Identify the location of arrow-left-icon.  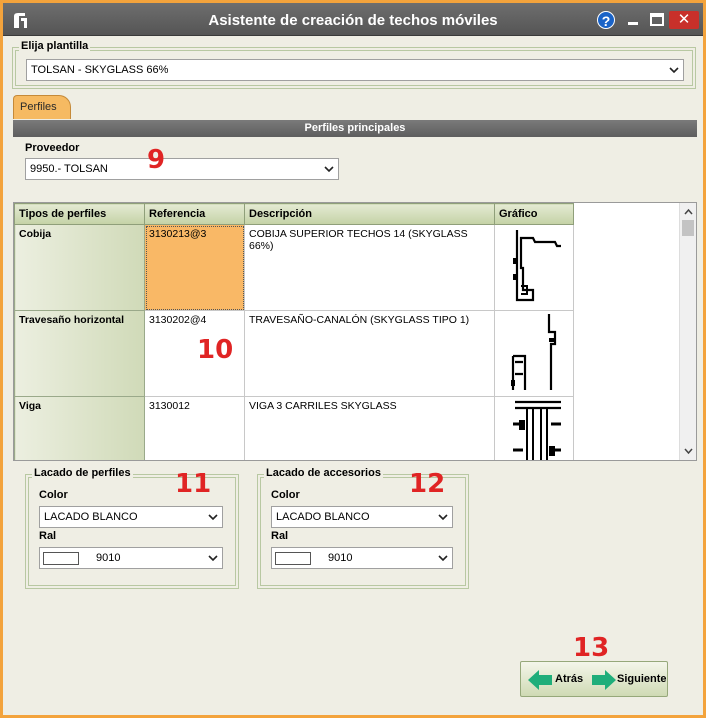
(540, 680).